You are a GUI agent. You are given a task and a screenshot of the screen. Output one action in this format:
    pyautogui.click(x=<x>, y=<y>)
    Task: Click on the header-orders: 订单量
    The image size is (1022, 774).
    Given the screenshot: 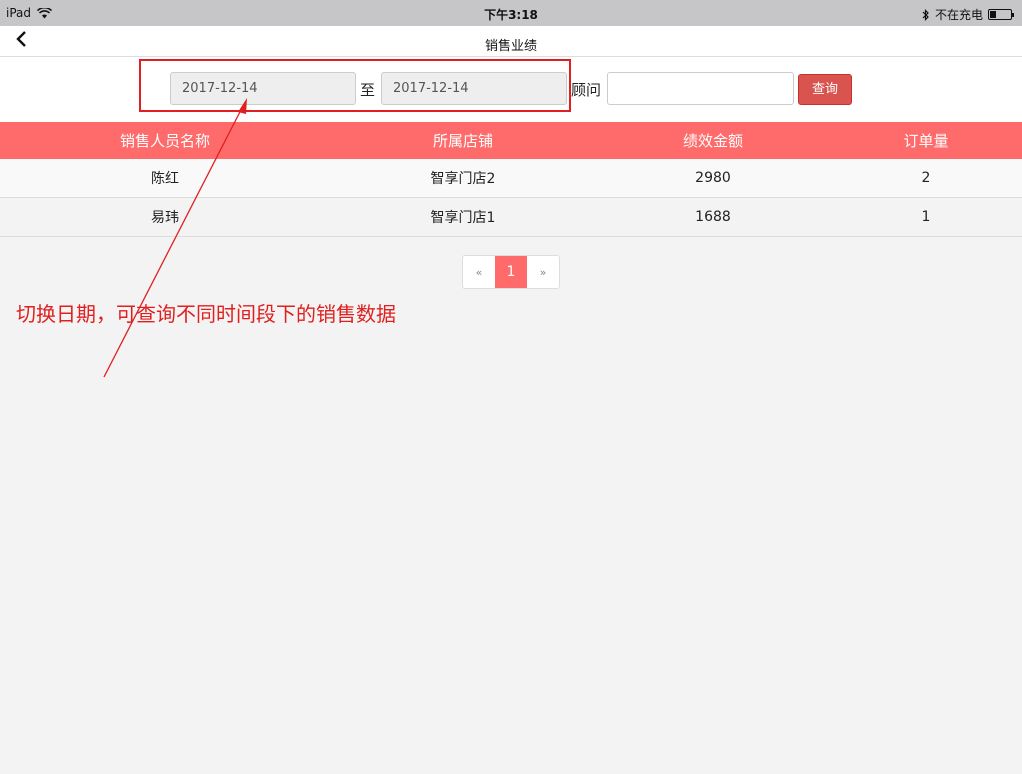 What is the action you would take?
    pyautogui.click(x=926, y=141)
    